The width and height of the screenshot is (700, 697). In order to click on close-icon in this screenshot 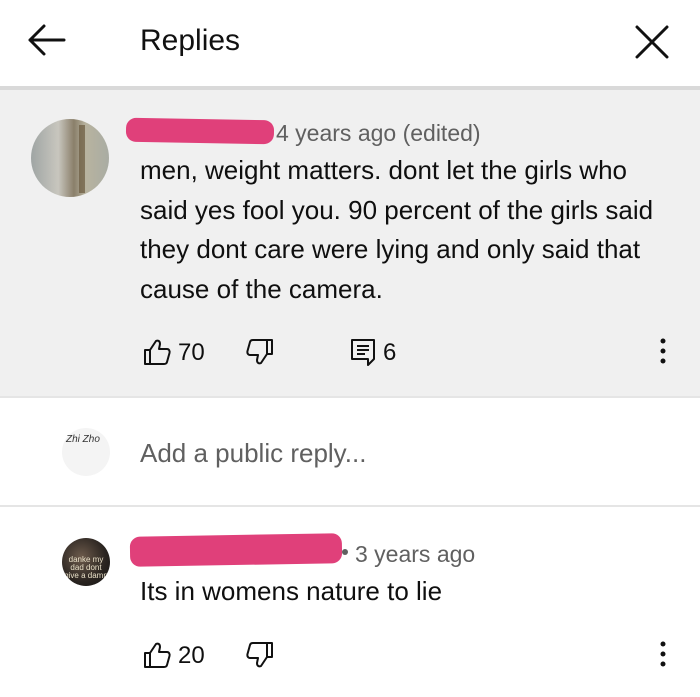, I will do `click(652, 42)`.